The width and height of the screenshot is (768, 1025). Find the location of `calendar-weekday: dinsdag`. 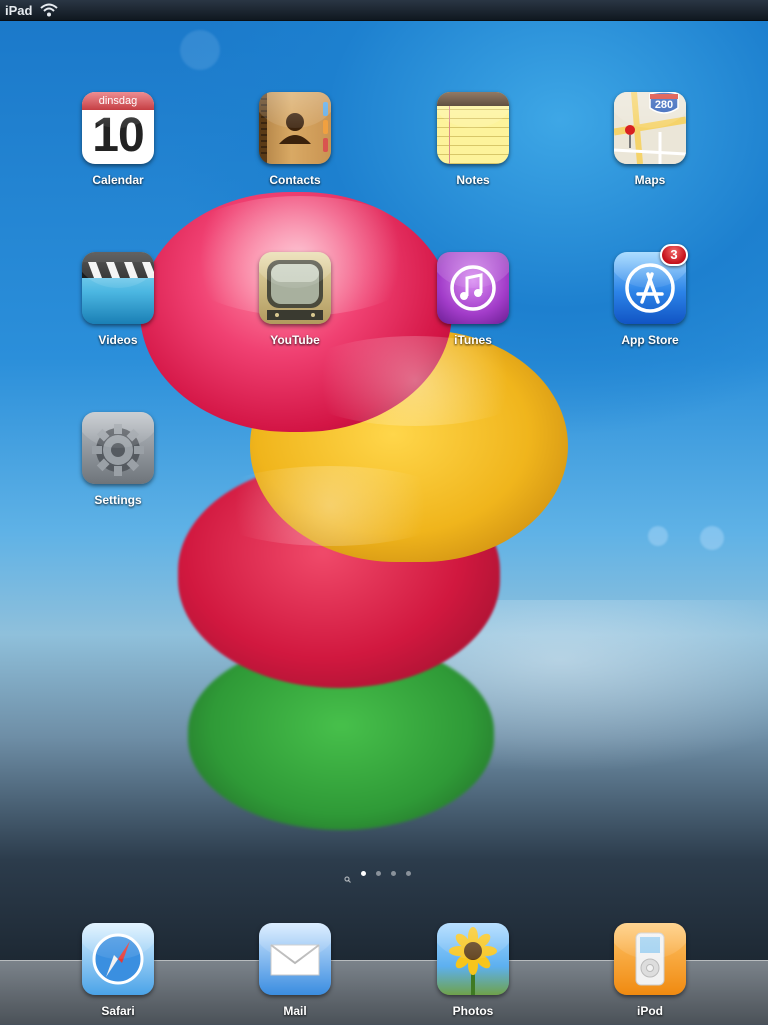

calendar-weekday: dinsdag is located at coordinates (118, 101).